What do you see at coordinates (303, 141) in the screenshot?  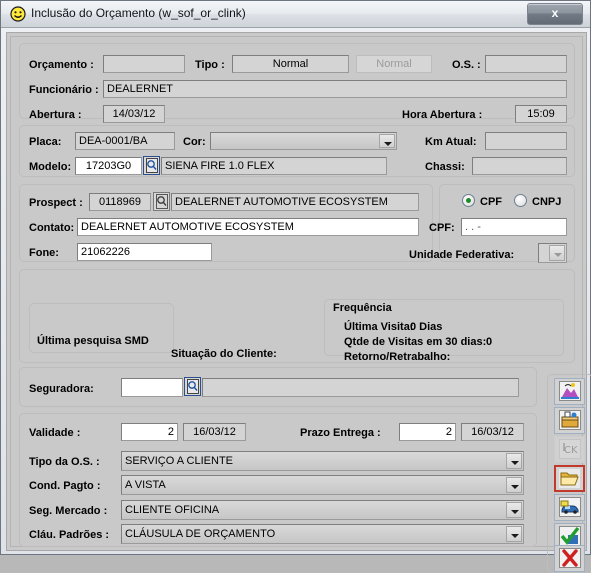 I see `cor-combobox` at bounding box center [303, 141].